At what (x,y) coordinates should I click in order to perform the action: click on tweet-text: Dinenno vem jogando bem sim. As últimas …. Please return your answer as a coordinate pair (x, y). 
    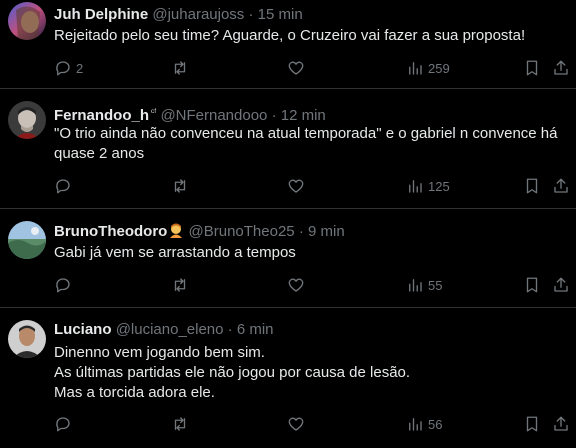
    Looking at the image, I should click on (309, 373).